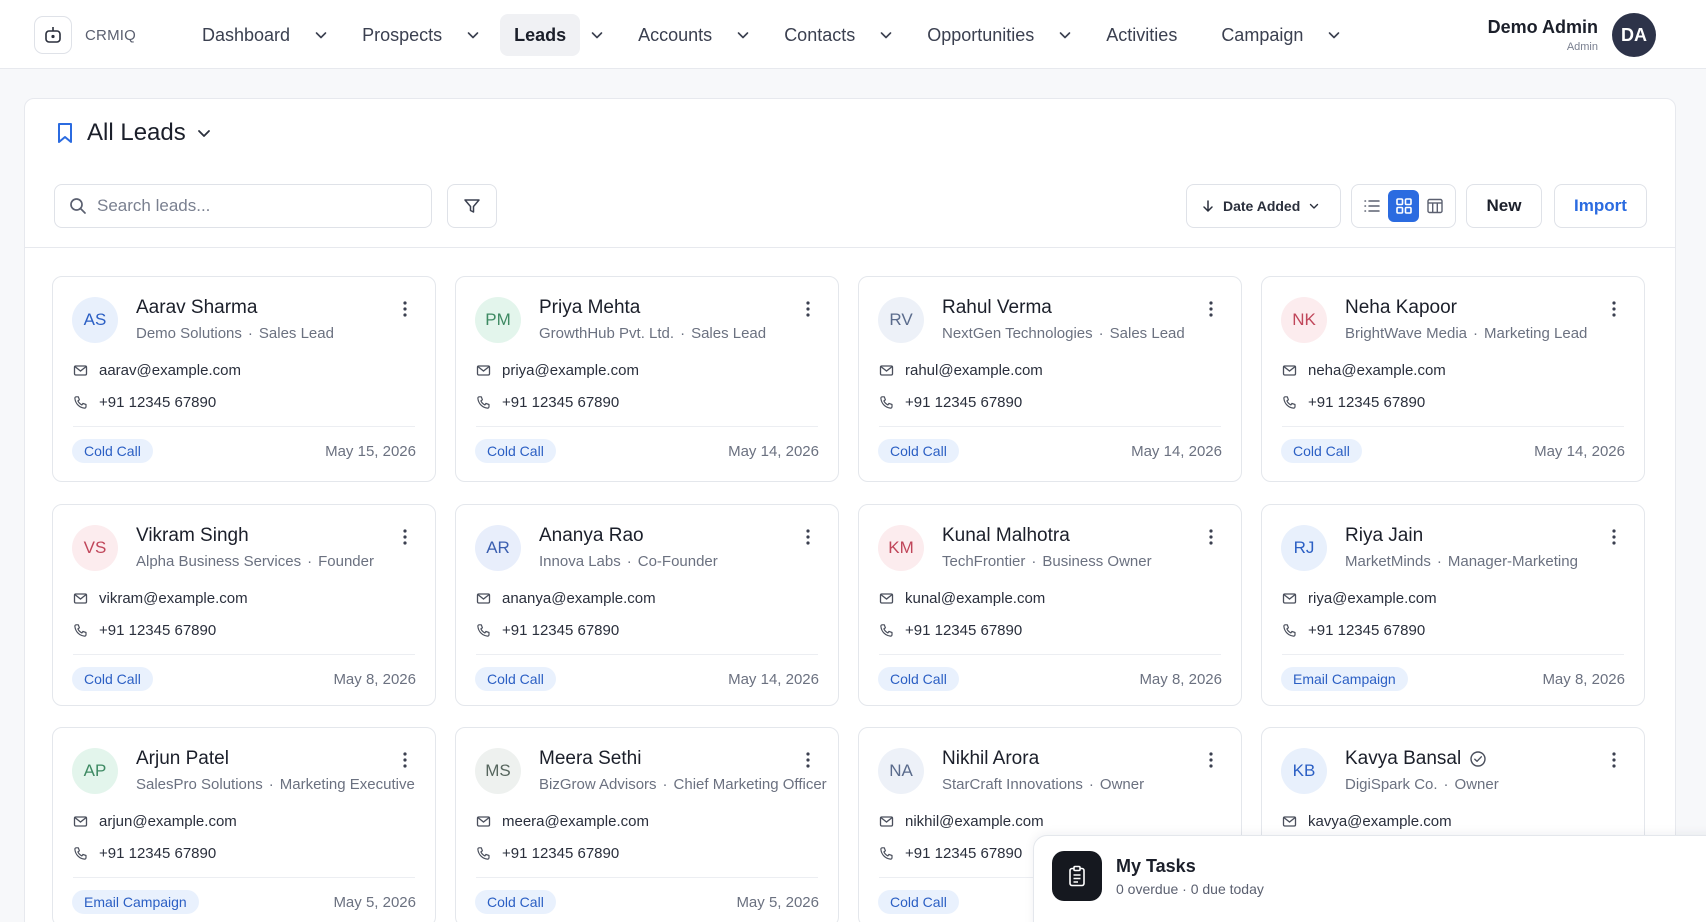 The height and width of the screenshot is (922, 1706). Describe the element at coordinates (246, 35) in the screenshot. I see `nav-item-dashboard: Dashboard` at that location.